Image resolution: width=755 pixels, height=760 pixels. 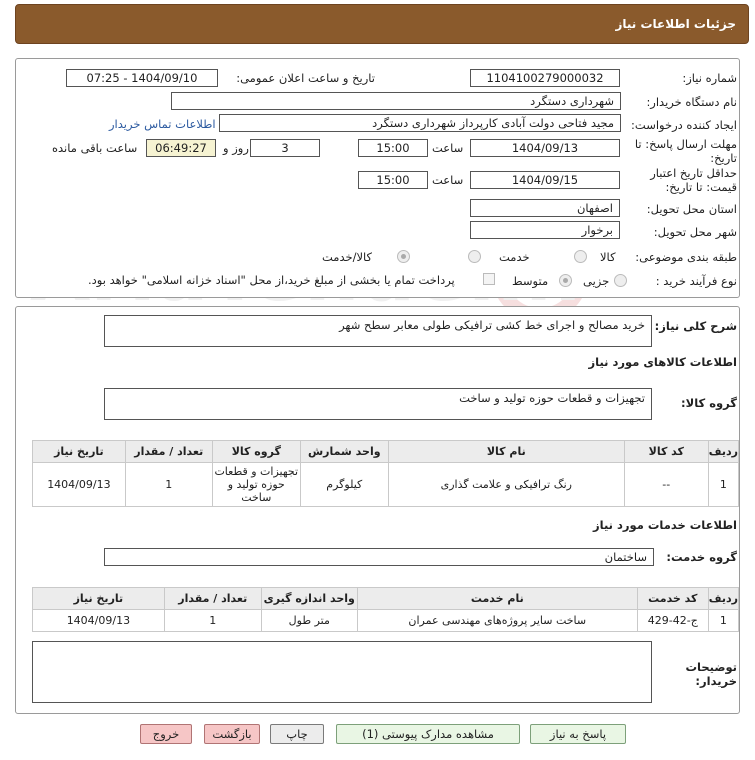 What do you see at coordinates (580, 256) in the screenshot?
I see `category-goods-radio` at bounding box center [580, 256].